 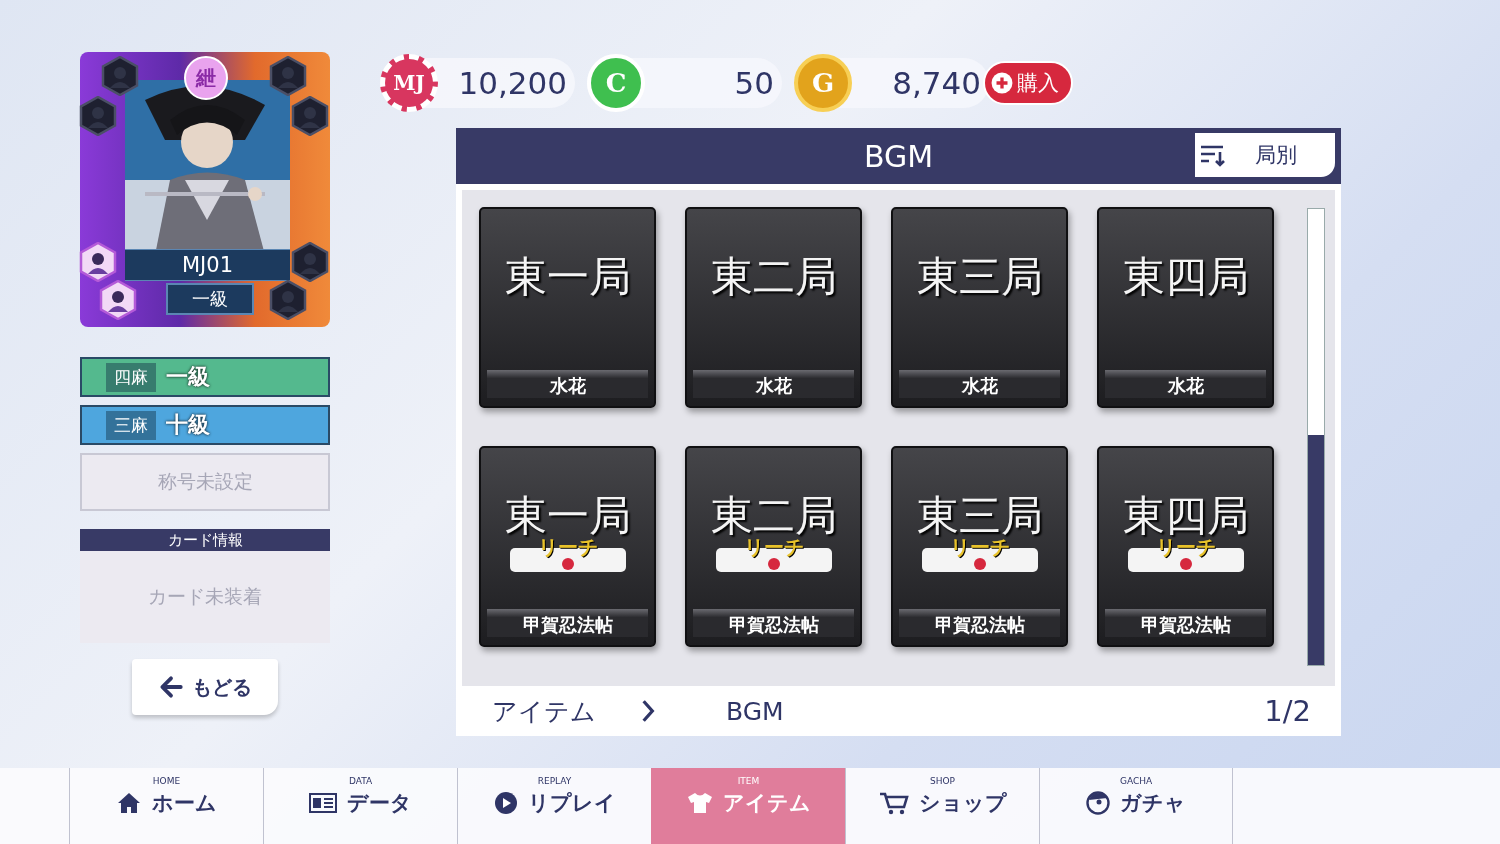 I want to click on tile-title: 東四局, so click(x=1185, y=277).